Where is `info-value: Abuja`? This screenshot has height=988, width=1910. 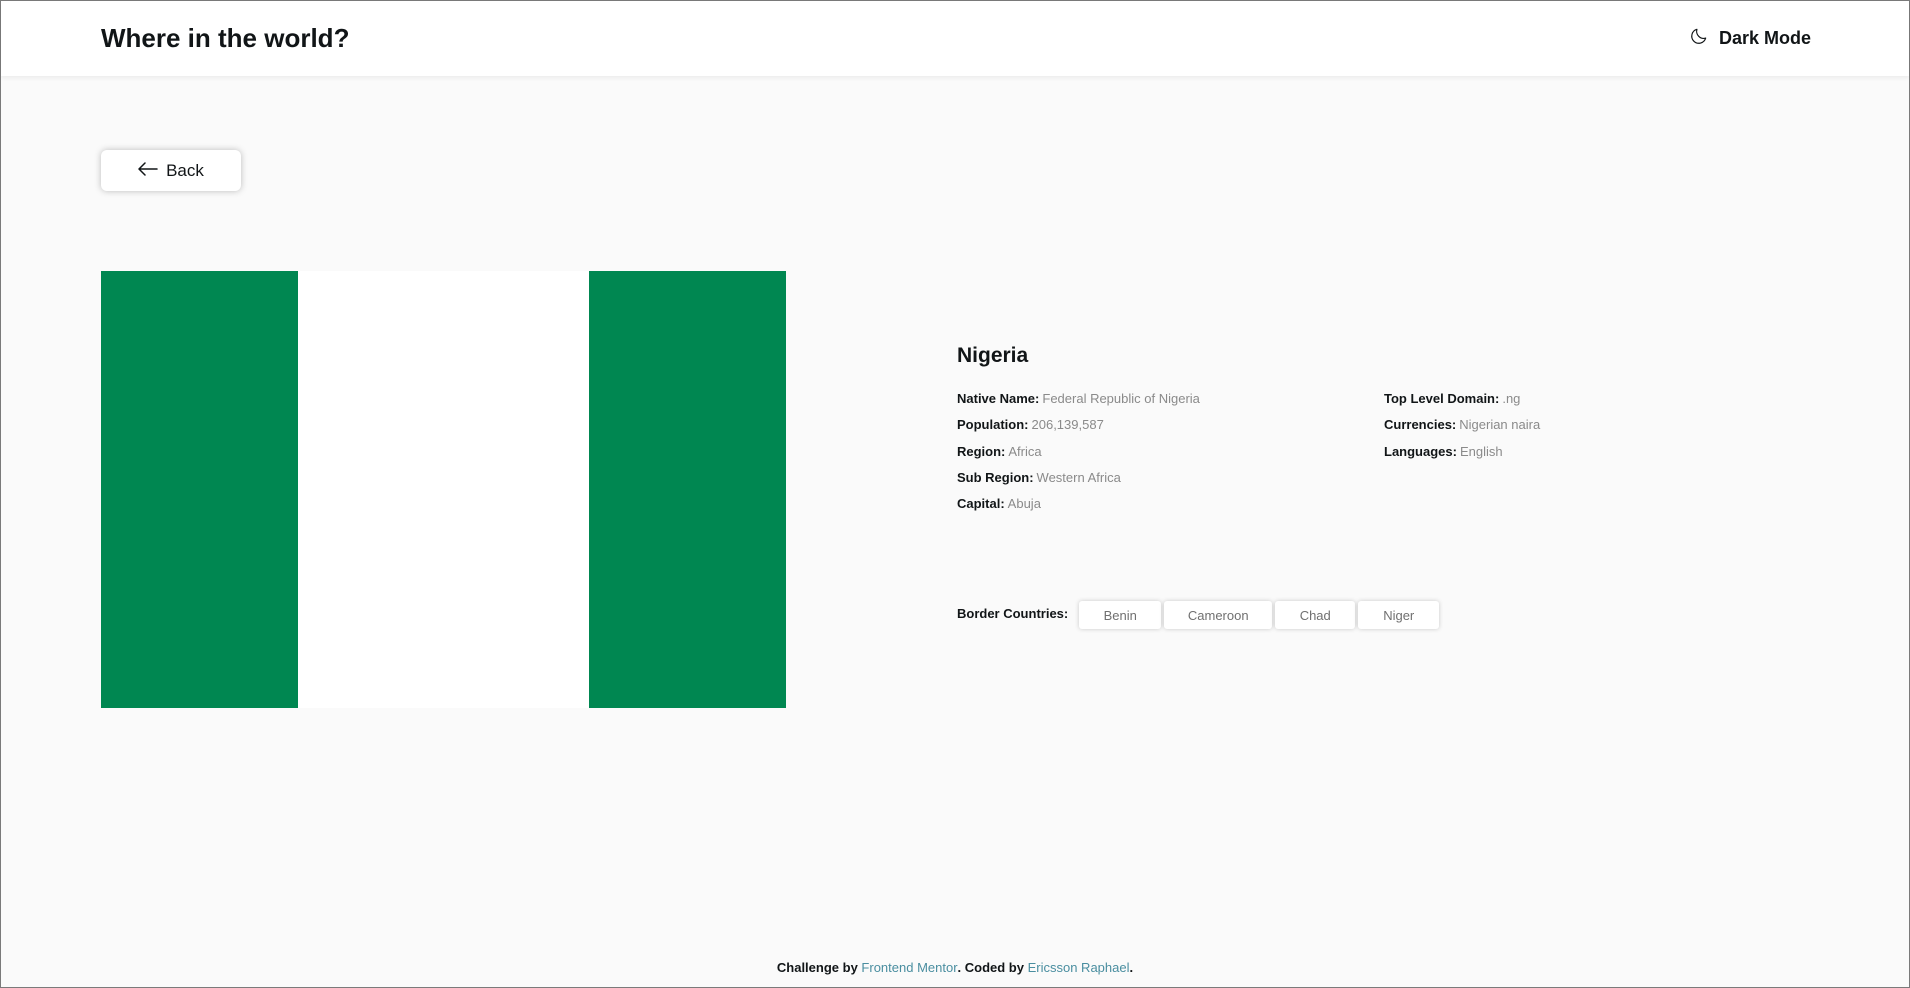 info-value: Abuja is located at coordinates (1024, 504).